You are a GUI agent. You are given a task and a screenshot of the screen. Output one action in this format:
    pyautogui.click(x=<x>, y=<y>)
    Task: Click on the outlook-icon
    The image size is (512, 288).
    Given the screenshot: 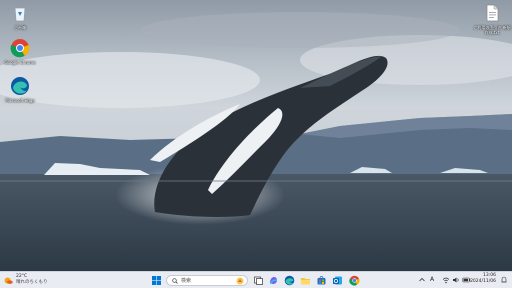 What is the action you would take?
    pyautogui.click(x=337, y=280)
    